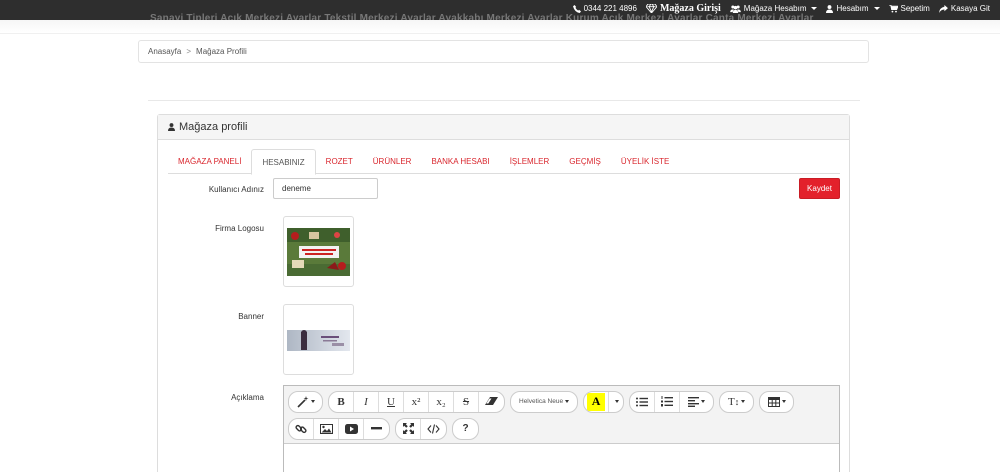  I want to click on toolbar-row-1: B I U x² x₂ S Helvetica Neue A T ↕, so click(561, 401).